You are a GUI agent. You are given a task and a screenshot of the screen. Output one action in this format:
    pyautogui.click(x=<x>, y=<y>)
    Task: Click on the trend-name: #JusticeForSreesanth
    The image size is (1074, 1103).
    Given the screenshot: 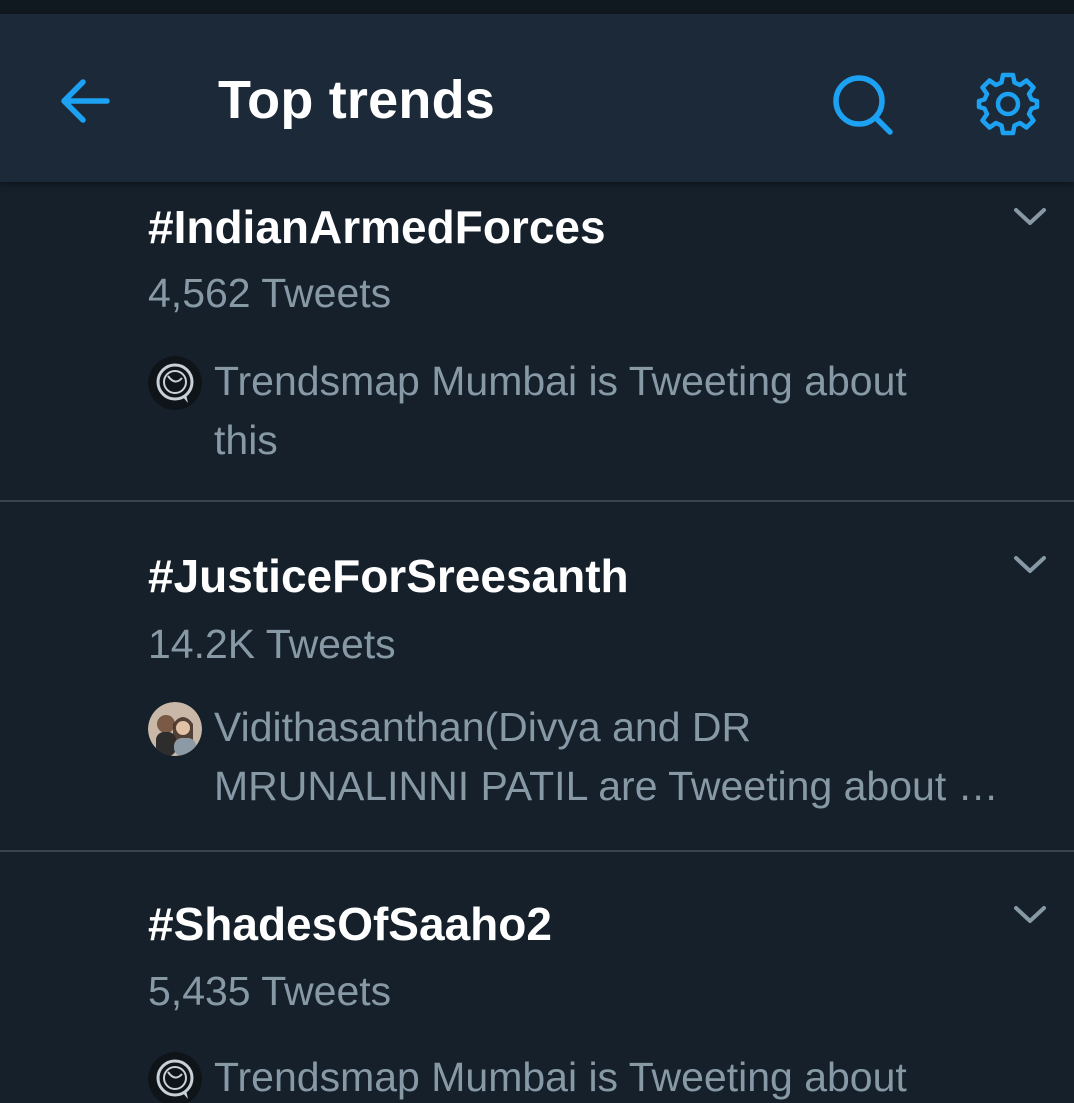 What is the action you would take?
    pyautogui.click(x=388, y=576)
    